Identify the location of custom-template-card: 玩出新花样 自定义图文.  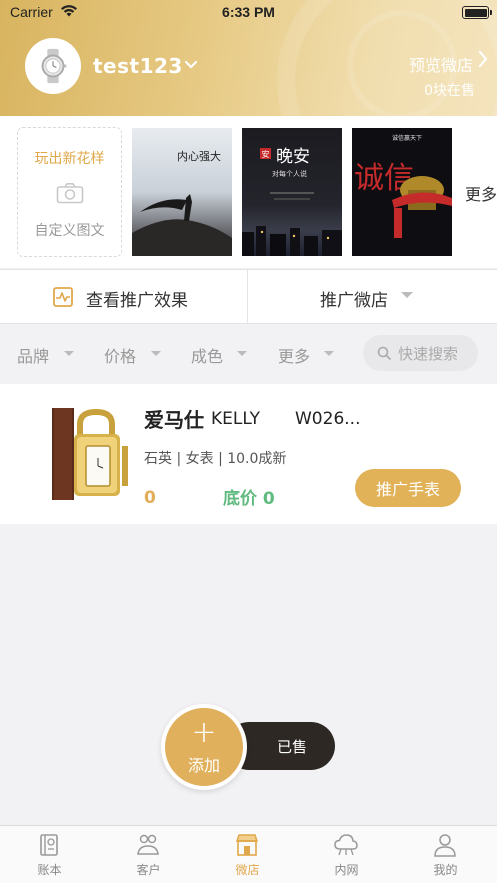
(69, 192).